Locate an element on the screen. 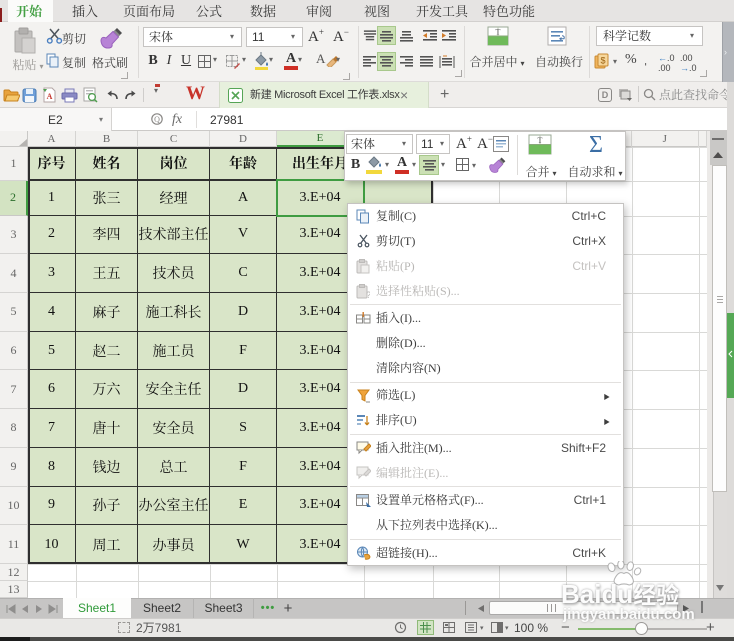  svg-text: Q is located at coordinates (157, 119).